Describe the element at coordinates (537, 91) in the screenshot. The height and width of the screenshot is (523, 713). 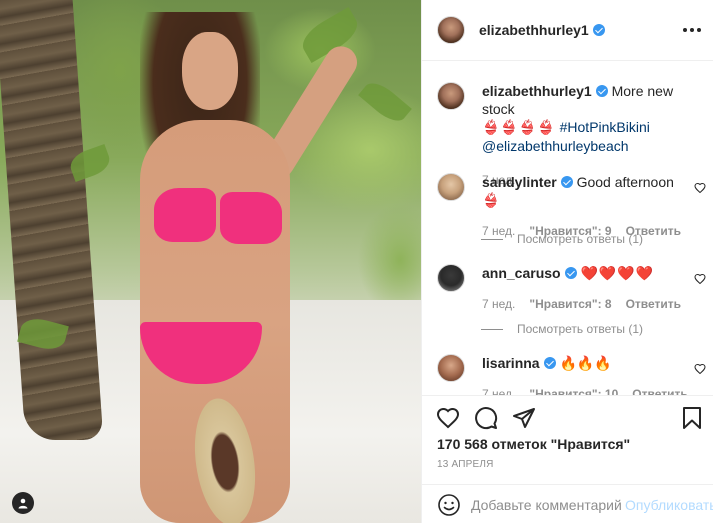
I see `caption-username: elizabethhurley1` at that location.